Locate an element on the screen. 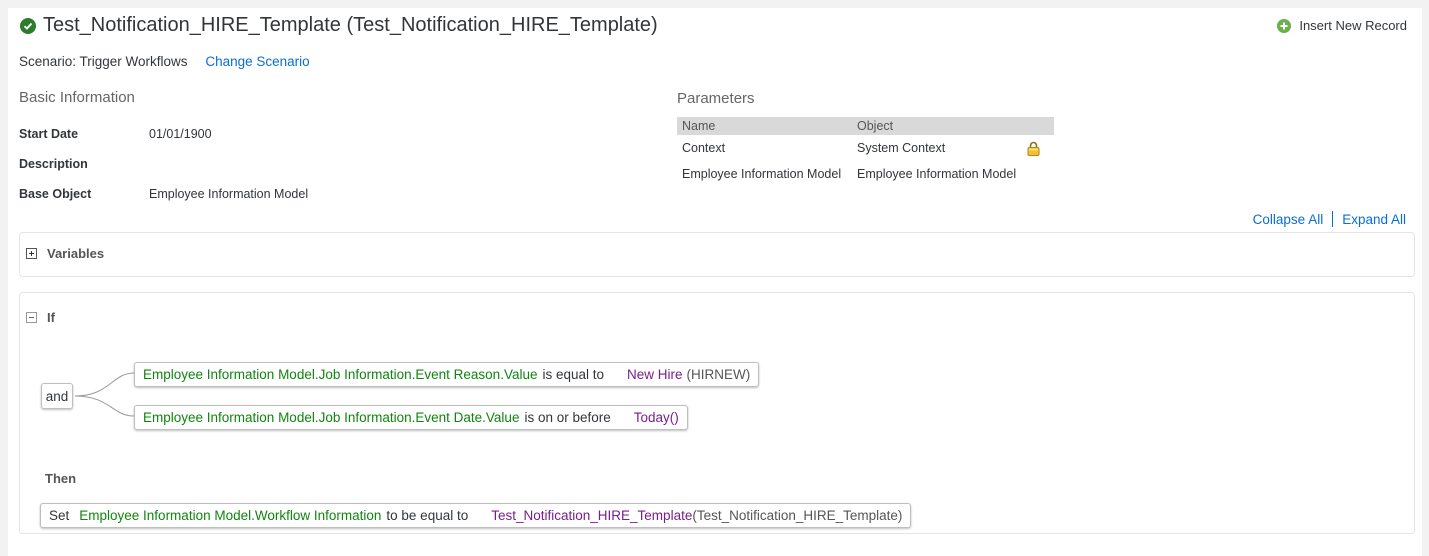 This screenshot has width=1429, height=556. parameter-name: Employee Information Model is located at coordinates (762, 174).